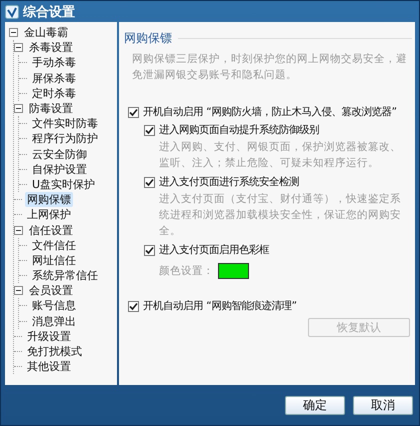 This screenshot has width=420, height=426. I want to click on tree-item: 金山毒霸, so click(46, 32).